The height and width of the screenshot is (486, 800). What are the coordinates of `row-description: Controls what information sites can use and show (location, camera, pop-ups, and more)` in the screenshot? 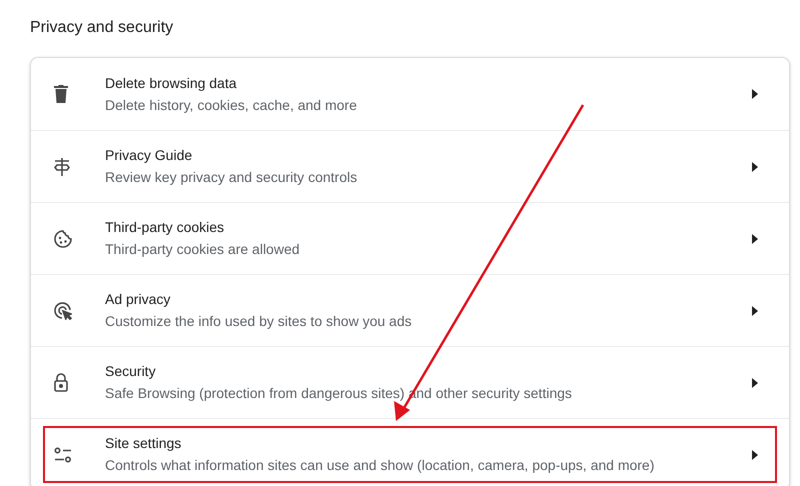 It's located at (380, 465).